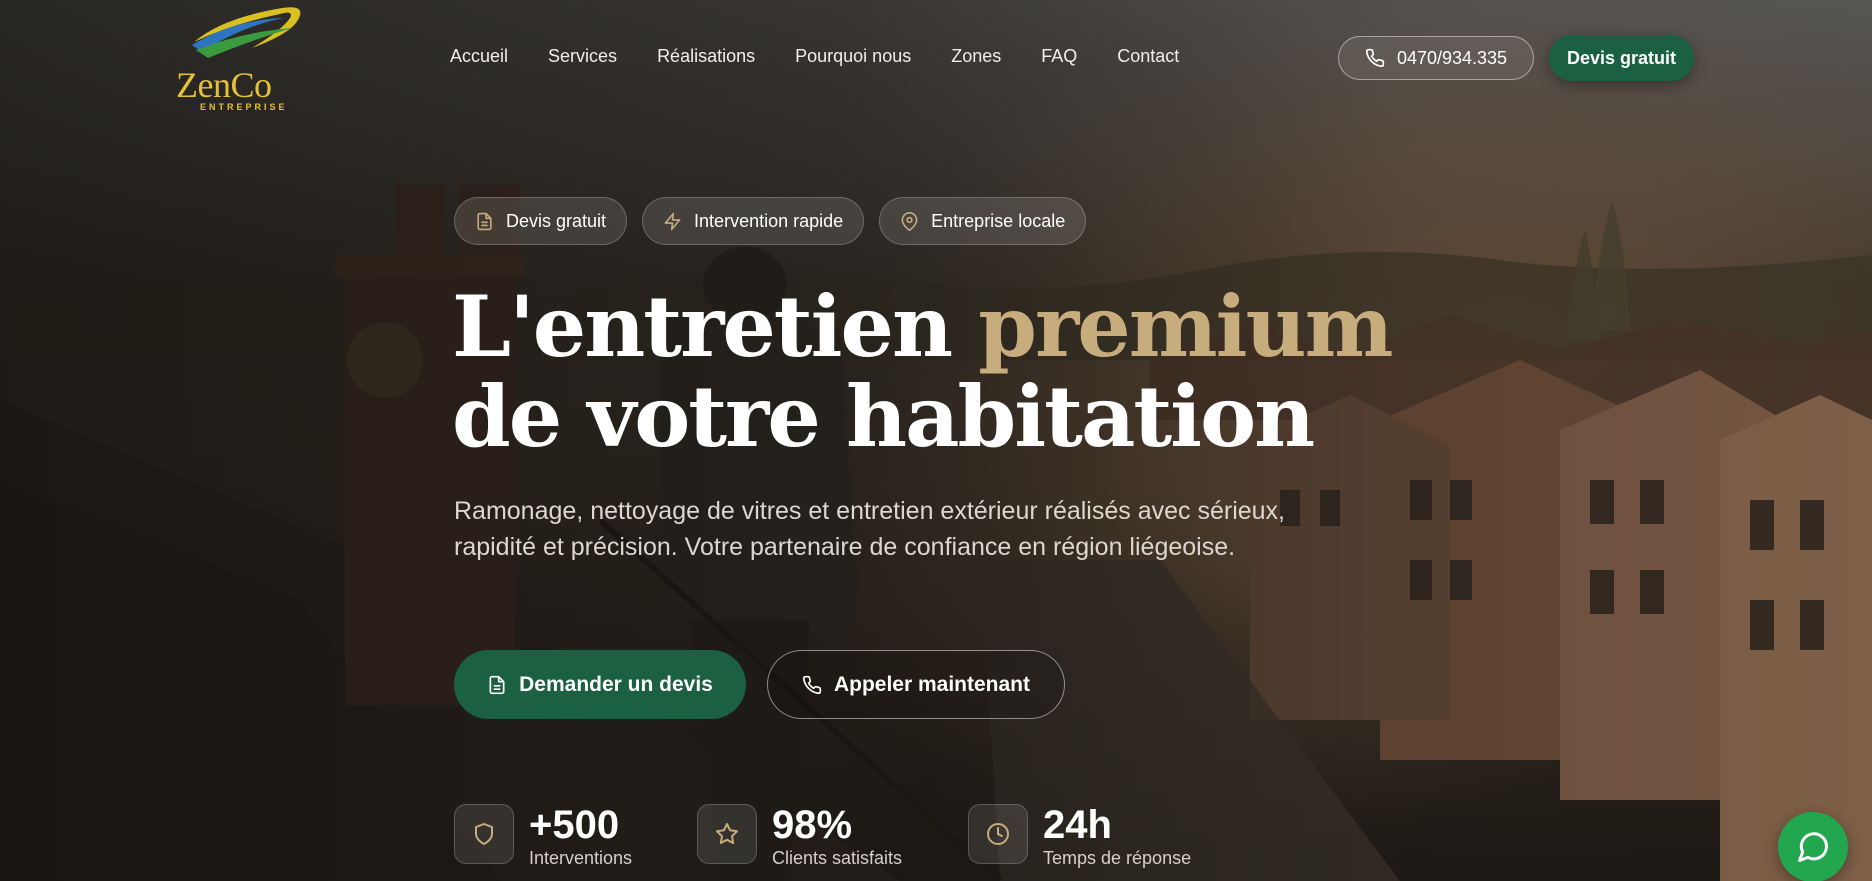  I want to click on nav-faq: FAQ, so click(1059, 56).